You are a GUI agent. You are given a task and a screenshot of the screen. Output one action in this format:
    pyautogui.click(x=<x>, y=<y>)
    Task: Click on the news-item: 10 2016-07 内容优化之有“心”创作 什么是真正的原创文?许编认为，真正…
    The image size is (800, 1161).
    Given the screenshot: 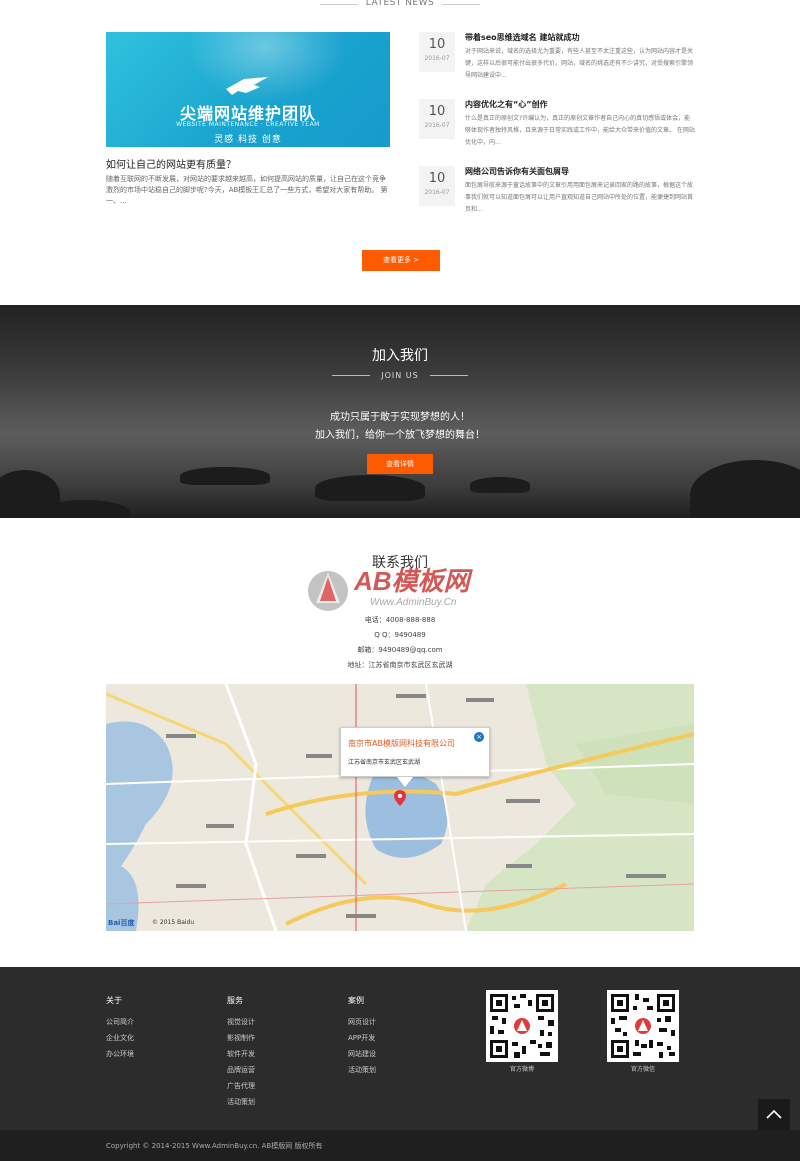 What is the action you would take?
    pyautogui.click(x=559, y=127)
    